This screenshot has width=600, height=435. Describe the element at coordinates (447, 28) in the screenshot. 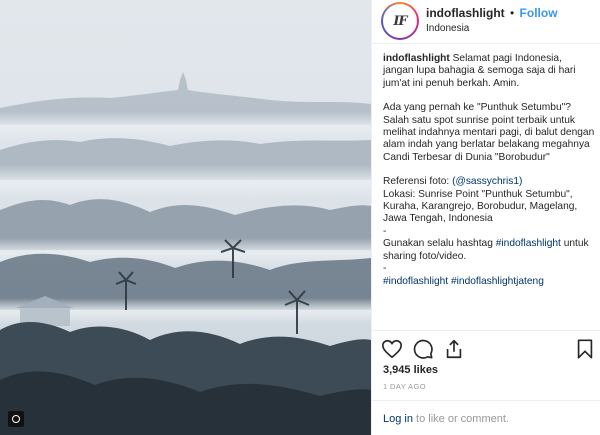

I see `location-link: Indonesia` at that location.